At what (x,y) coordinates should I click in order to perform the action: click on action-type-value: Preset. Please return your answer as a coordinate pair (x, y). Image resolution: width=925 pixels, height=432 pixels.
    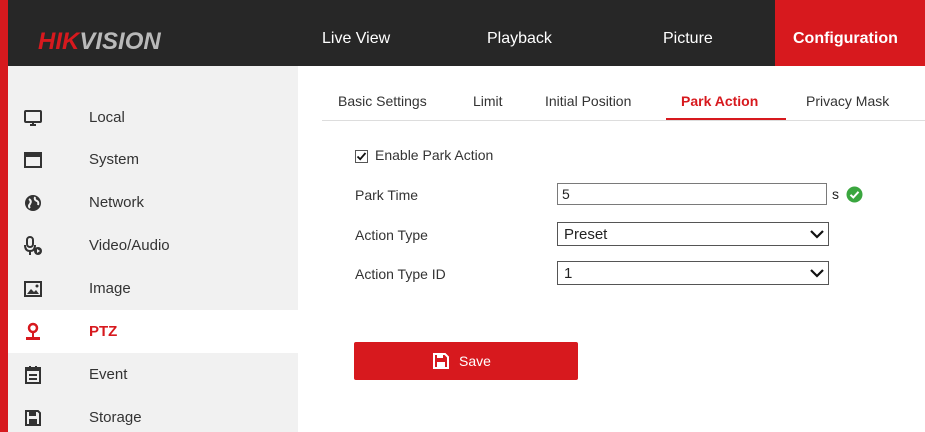
    Looking at the image, I should click on (586, 234).